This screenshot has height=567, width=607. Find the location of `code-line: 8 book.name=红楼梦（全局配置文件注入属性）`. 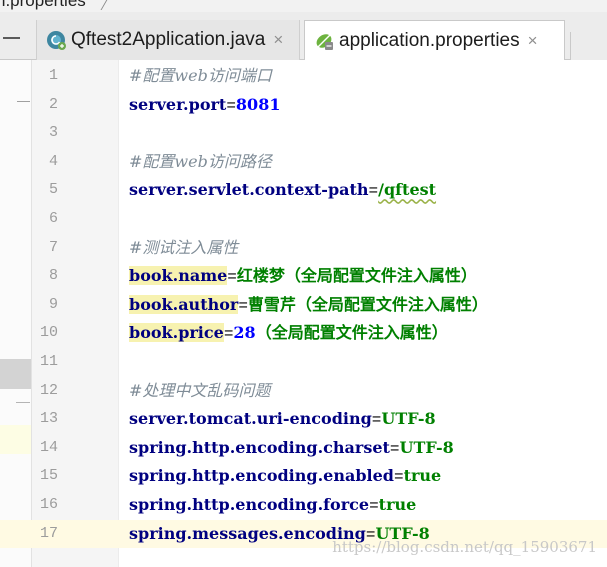

code-line: 8 book.name=红楼梦（全局配置文件注入属性） is located at coordinates (303, 276).